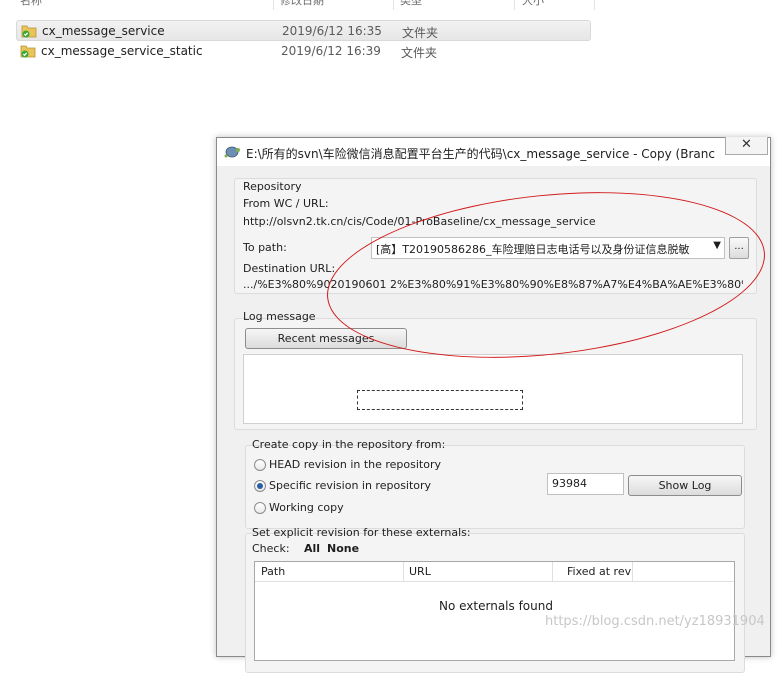 Image resolution: width=784 pixels, height=673 pixels. I want to click on close-button: ✕, so click(746, 146).